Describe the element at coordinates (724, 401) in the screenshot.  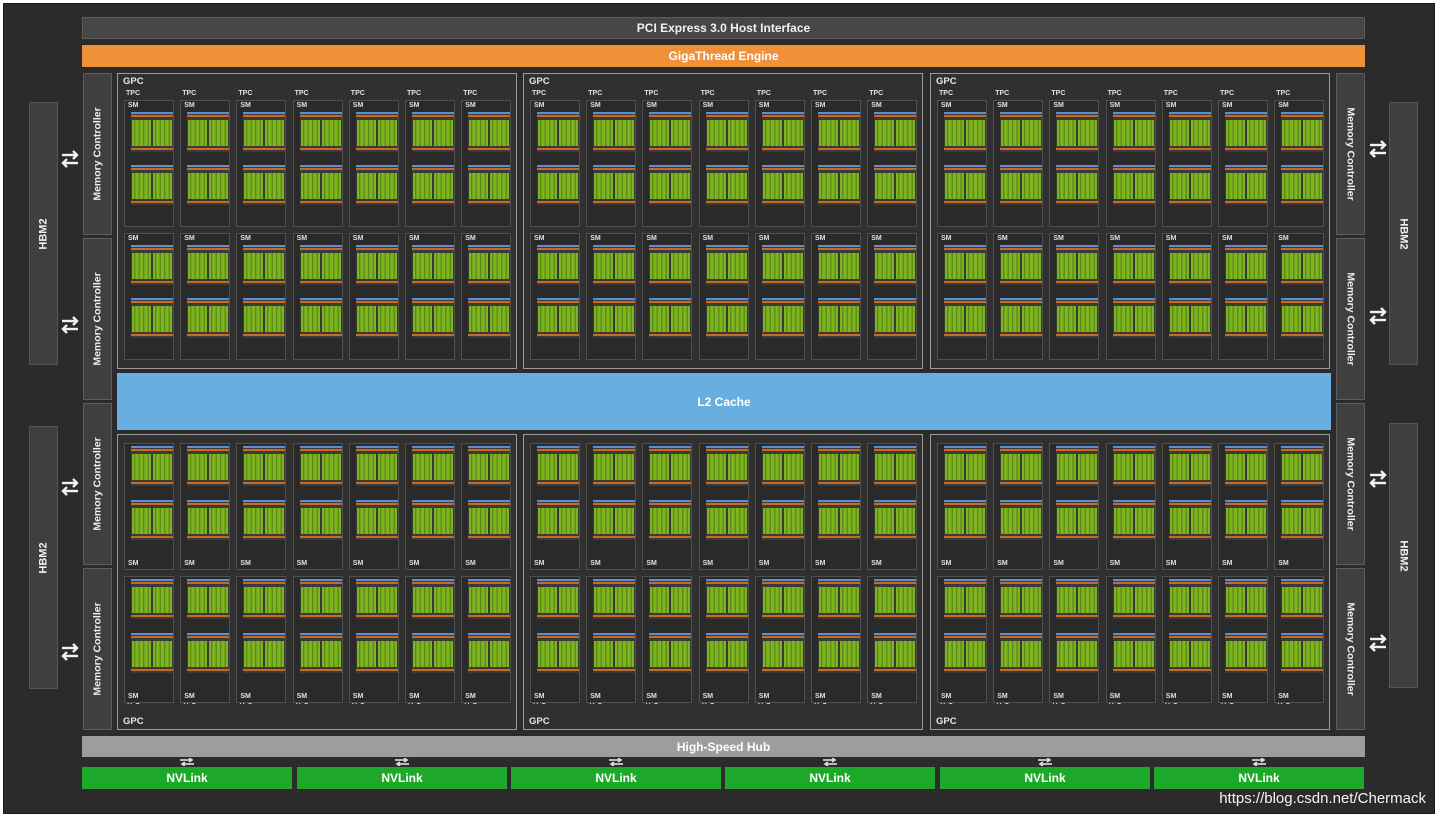
I see `l2-cache: L2 Cache` at that location.